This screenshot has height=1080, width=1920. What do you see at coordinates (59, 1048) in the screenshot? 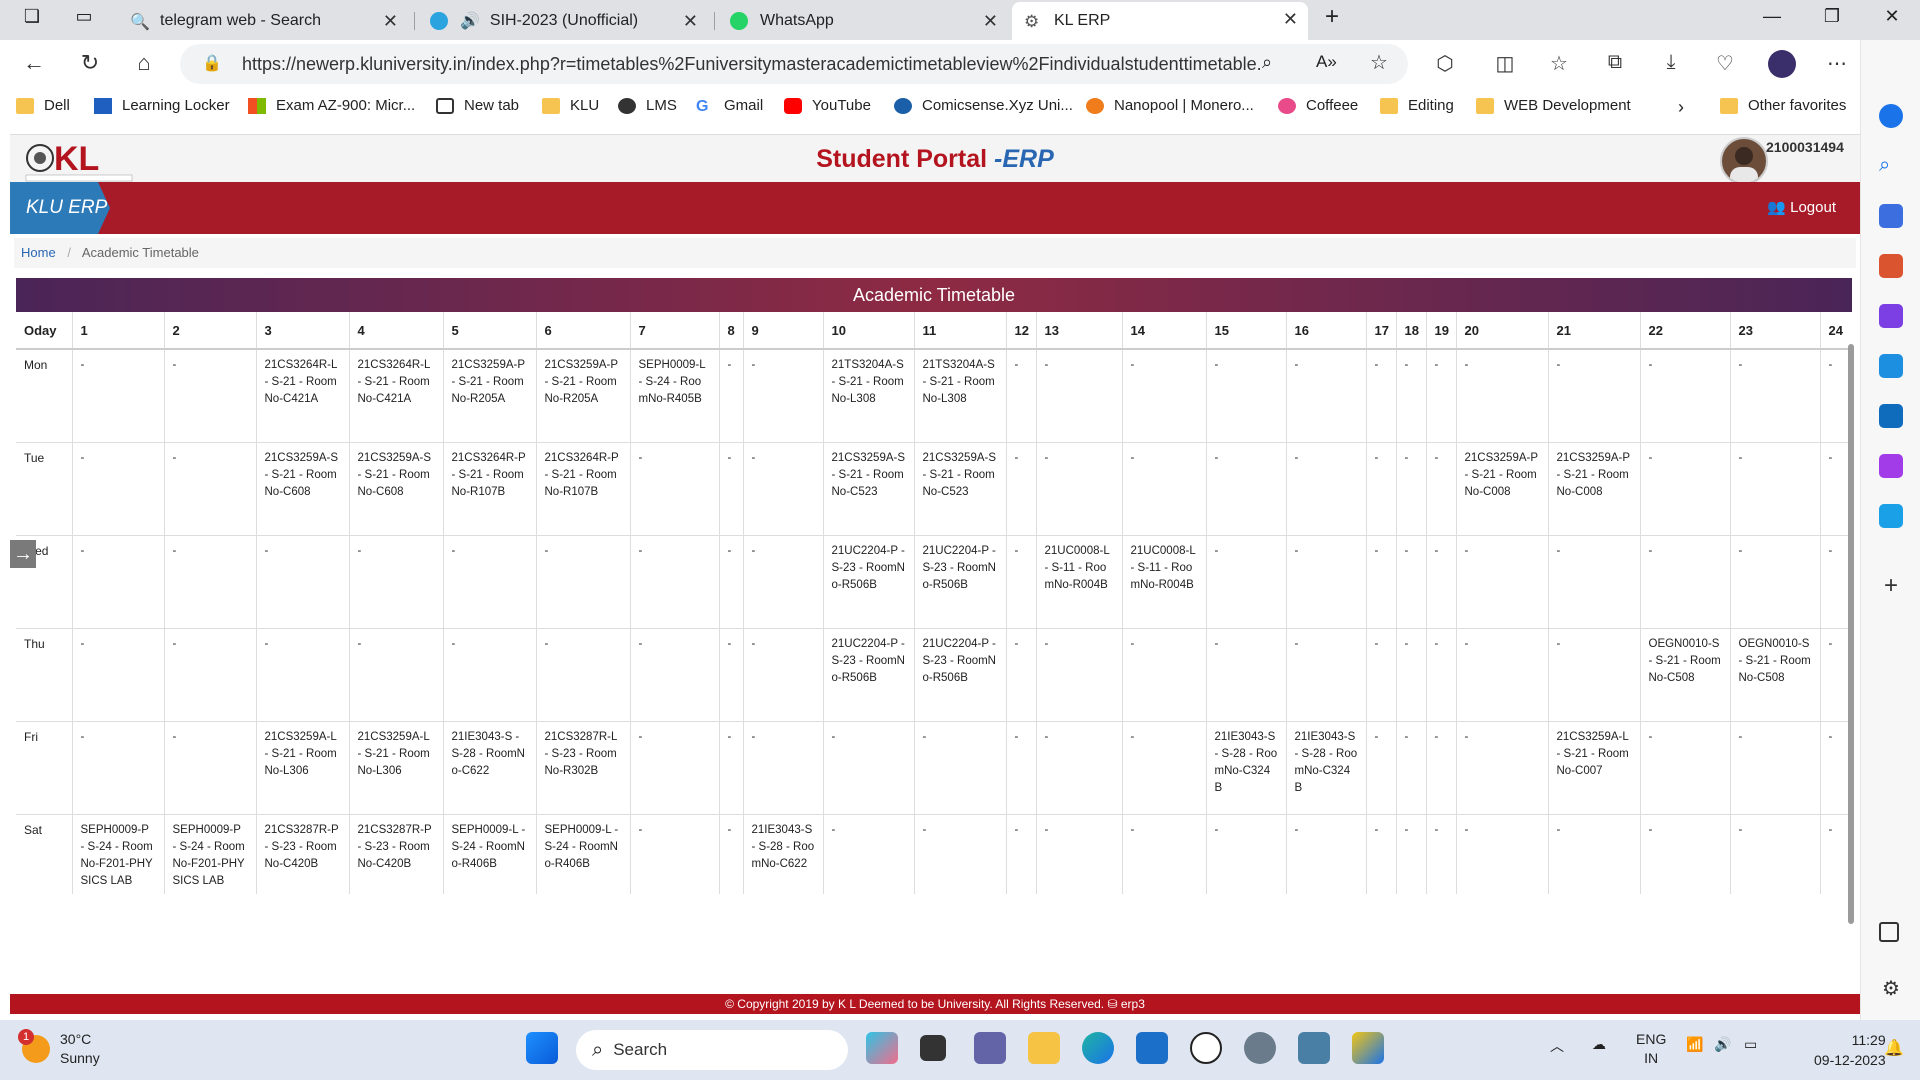
I see `weather-widget: 1 30°C Sunny` at bounding box center [59, 1048].